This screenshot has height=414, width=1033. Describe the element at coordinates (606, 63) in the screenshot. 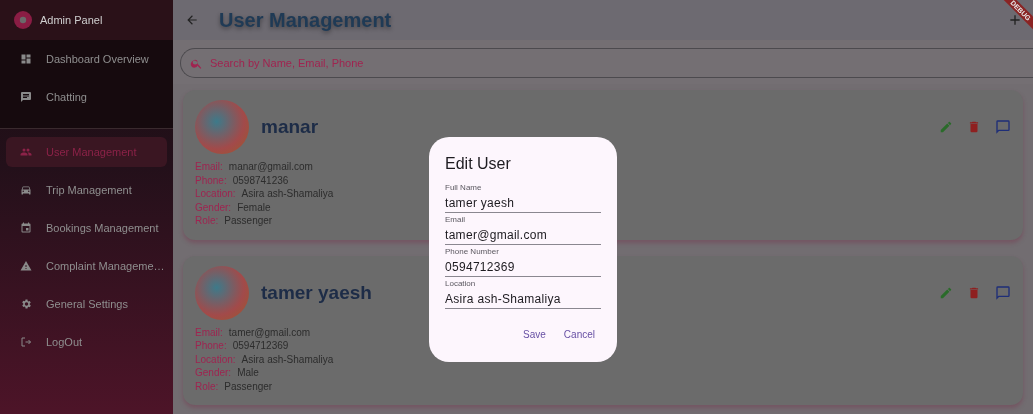

I see `search-field: Search by Name, Email, Phone` at that location.